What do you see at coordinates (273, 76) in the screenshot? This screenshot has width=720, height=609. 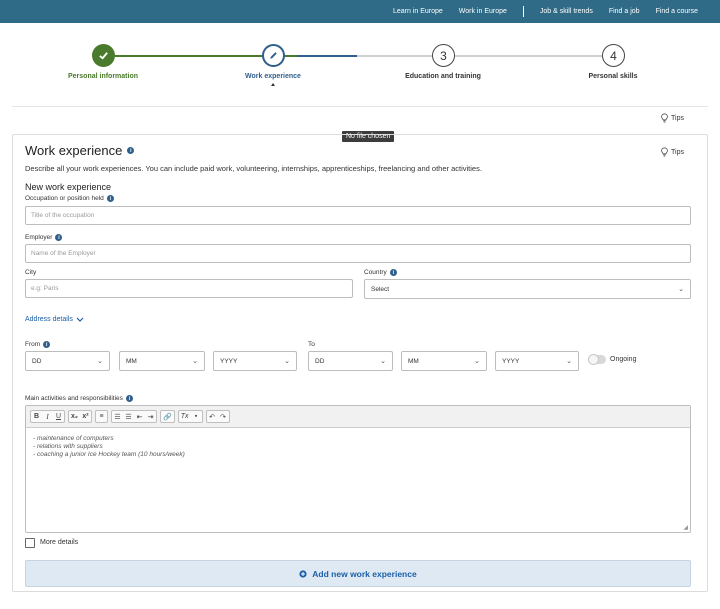 I see `step-2-label: Work experience` at bounding box center [273, 76].